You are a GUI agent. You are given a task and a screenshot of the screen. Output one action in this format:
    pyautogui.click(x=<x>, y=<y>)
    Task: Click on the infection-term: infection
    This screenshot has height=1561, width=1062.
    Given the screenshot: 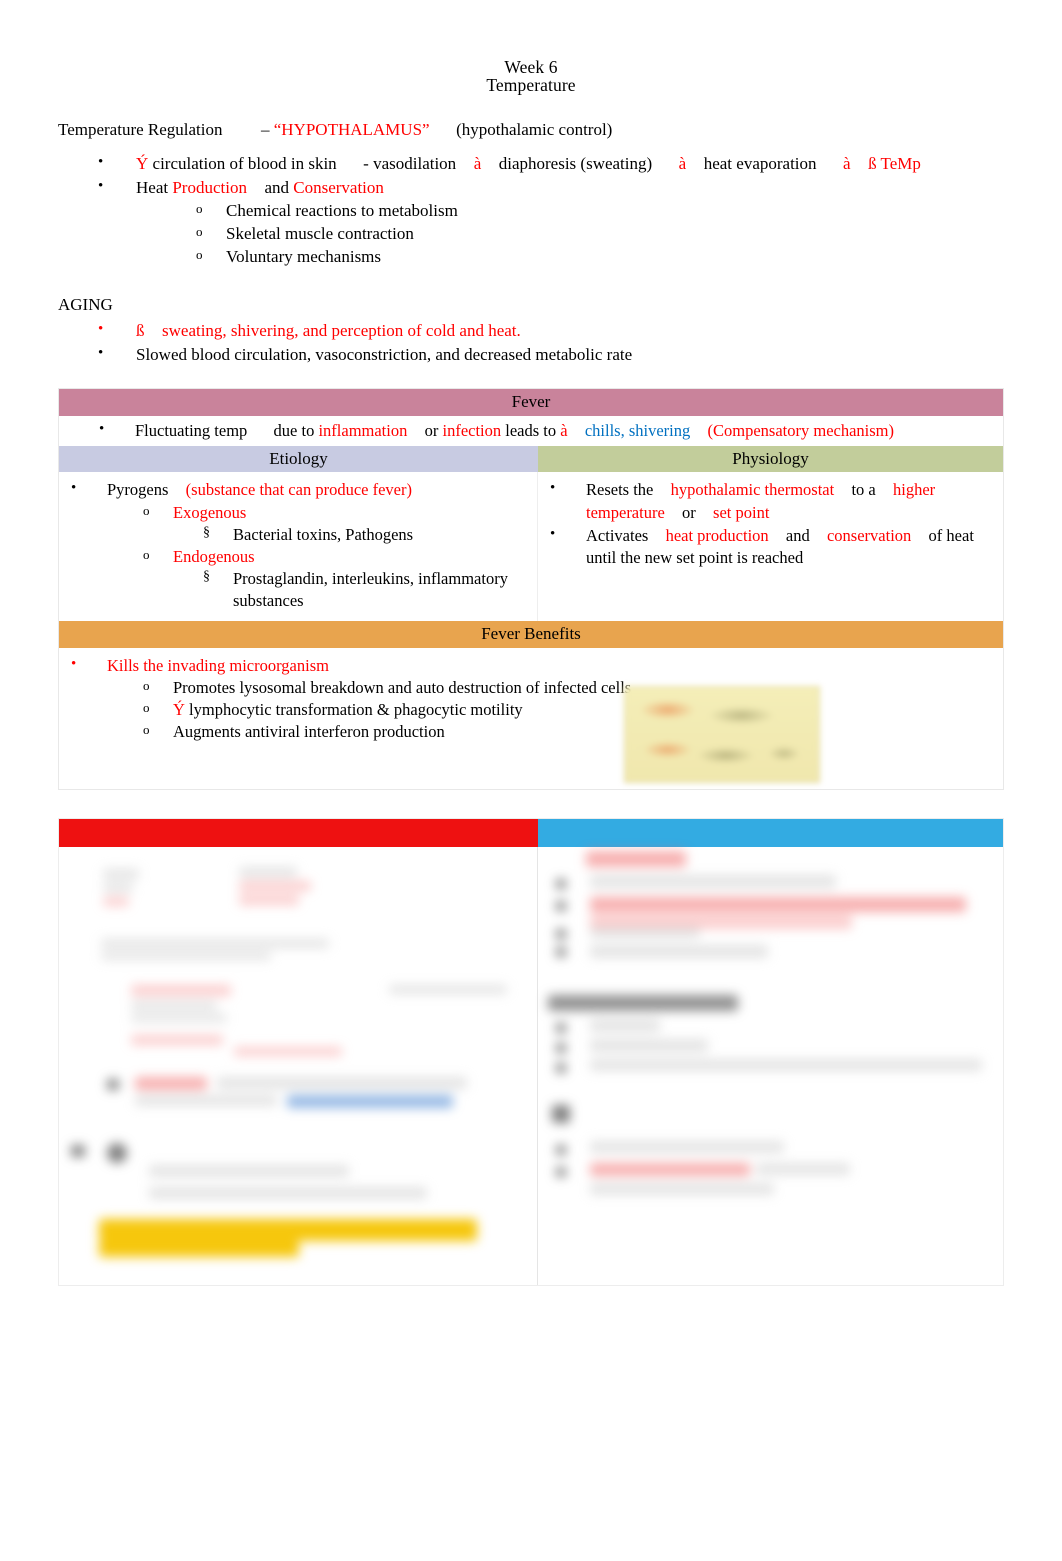 What is the action you would take?
    pyautogui.click(x=472, y=430)
    